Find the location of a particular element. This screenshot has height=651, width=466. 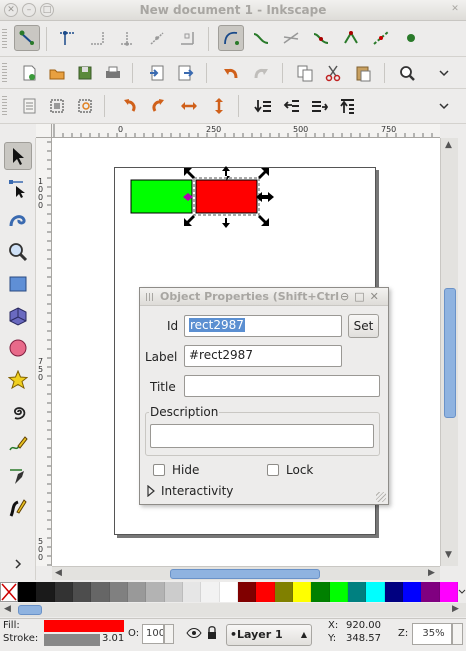

dialog-minimize-icon: ⊖ is located at coordinates (347, 296).